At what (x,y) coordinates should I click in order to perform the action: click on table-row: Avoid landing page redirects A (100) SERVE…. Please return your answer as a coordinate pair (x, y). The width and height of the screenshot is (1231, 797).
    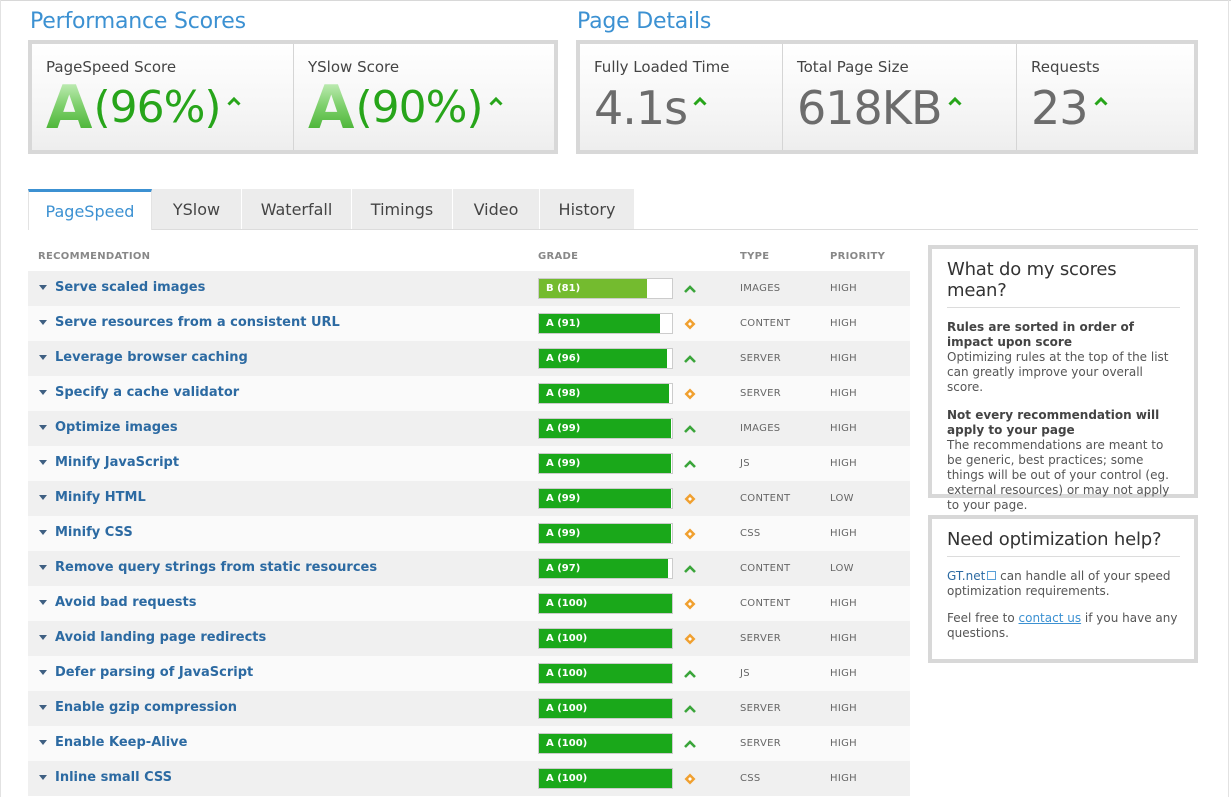
    Looking at the image, I should click on (469, 638).